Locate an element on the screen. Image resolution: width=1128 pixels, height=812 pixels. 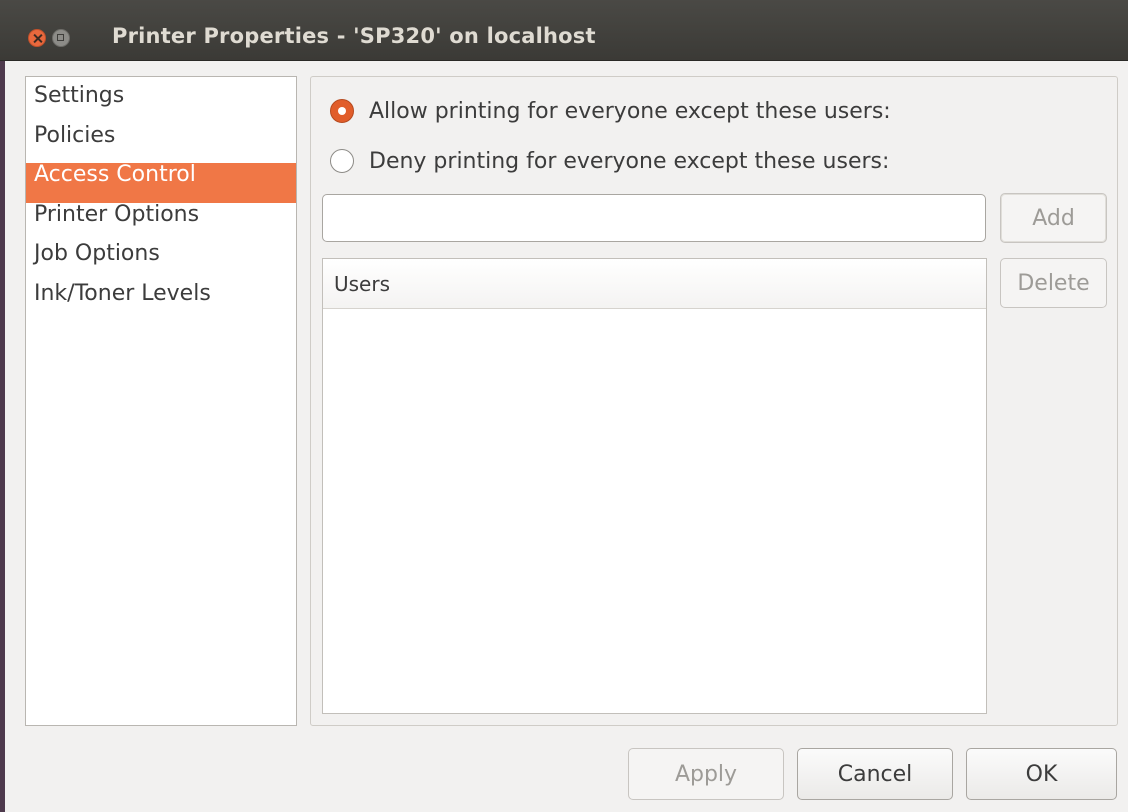
user-name-input is located at coordinates (654, 218).